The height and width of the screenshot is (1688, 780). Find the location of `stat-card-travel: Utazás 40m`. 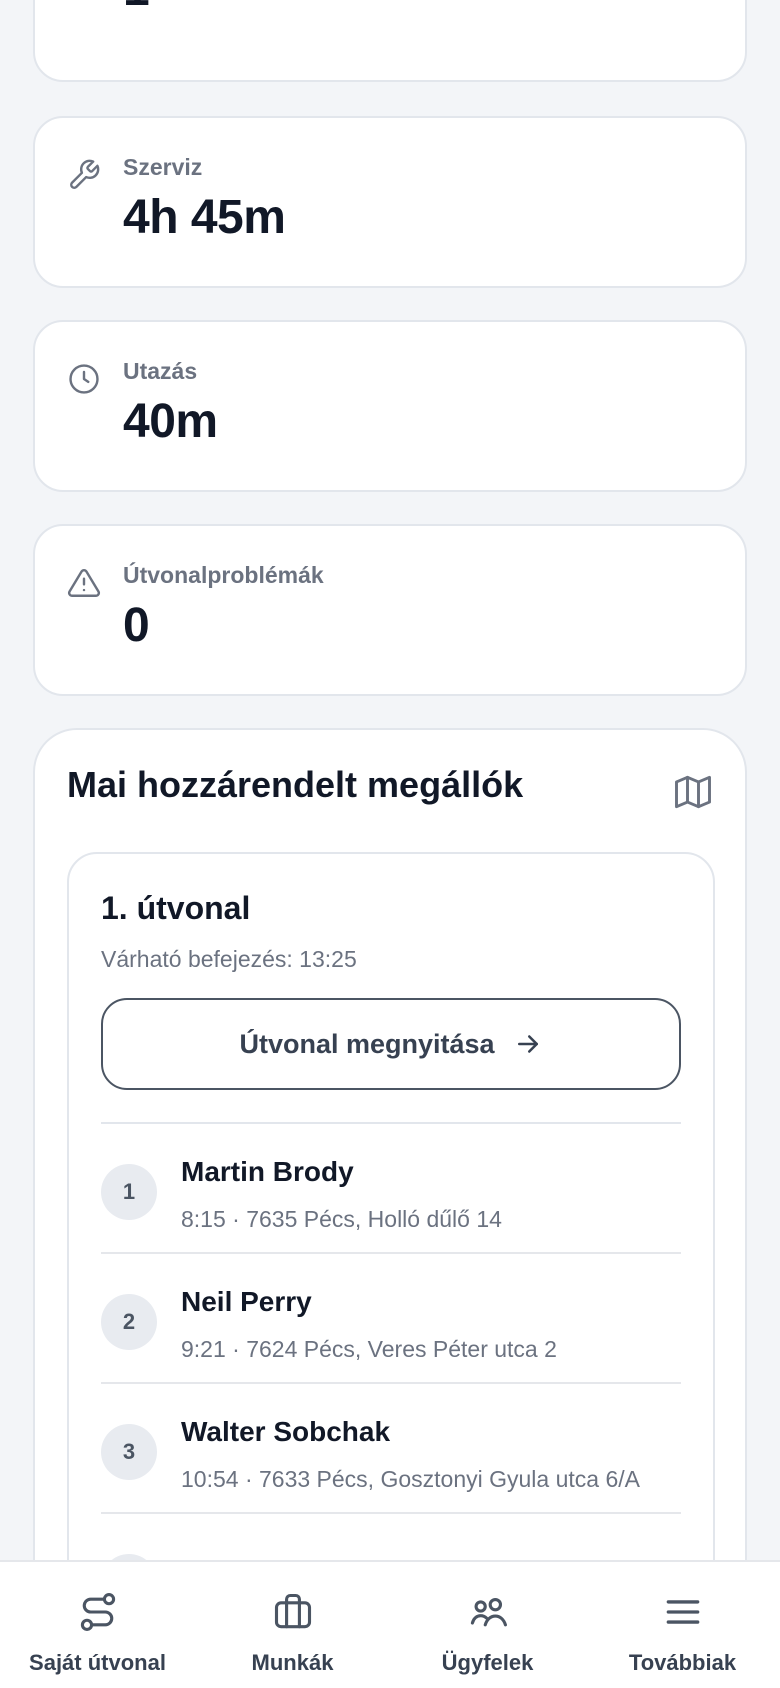

stat-card-travel: Utazás 40m is located at coordinates (390, 406).